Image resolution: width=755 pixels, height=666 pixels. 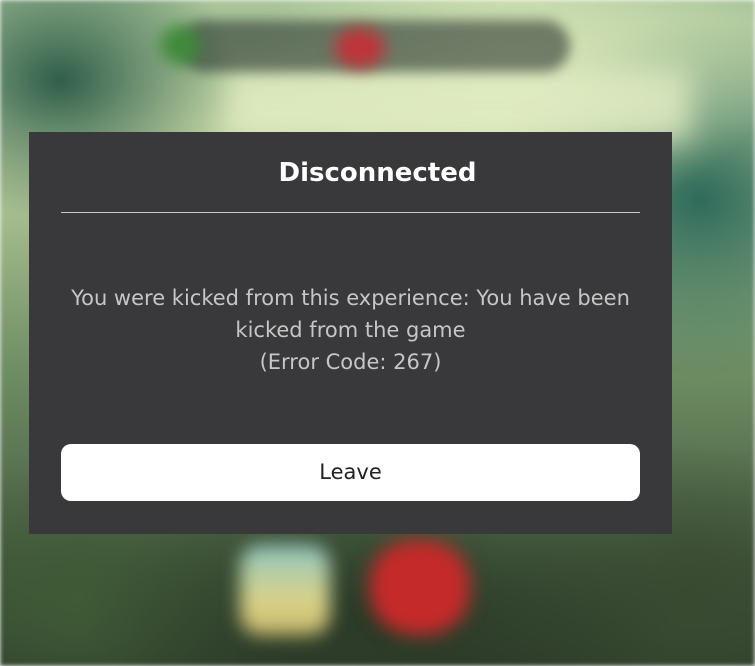 I want to click on game-background-red-object, so click(x=420, y=587).